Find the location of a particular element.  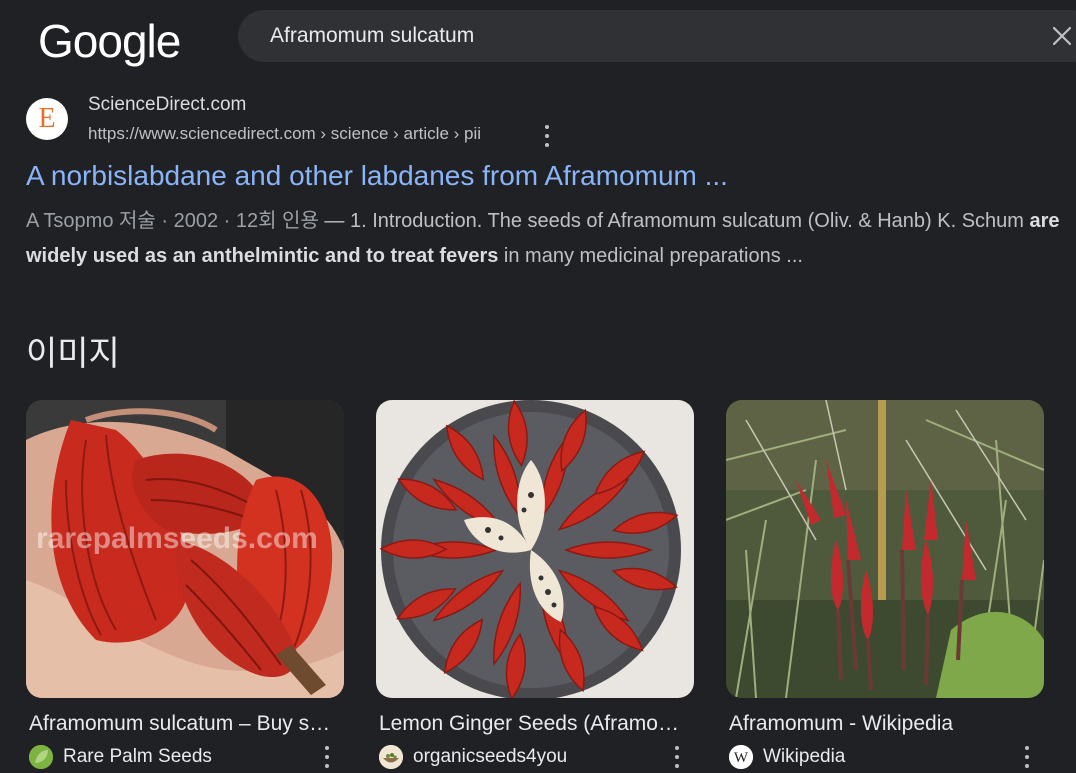

seed-bowl-icon is located at coordinates (391, 757).